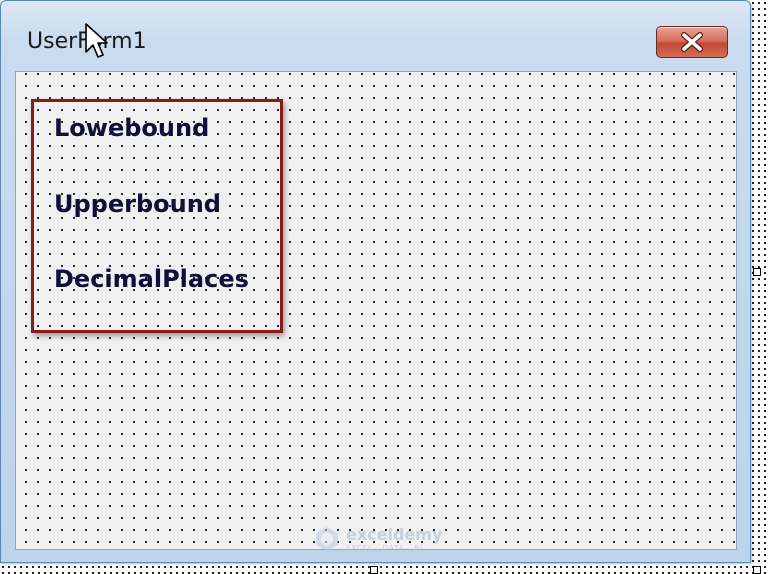  I want to click on watermark: exceldemy EXCEL · DATA · BI, so click(378, 539).